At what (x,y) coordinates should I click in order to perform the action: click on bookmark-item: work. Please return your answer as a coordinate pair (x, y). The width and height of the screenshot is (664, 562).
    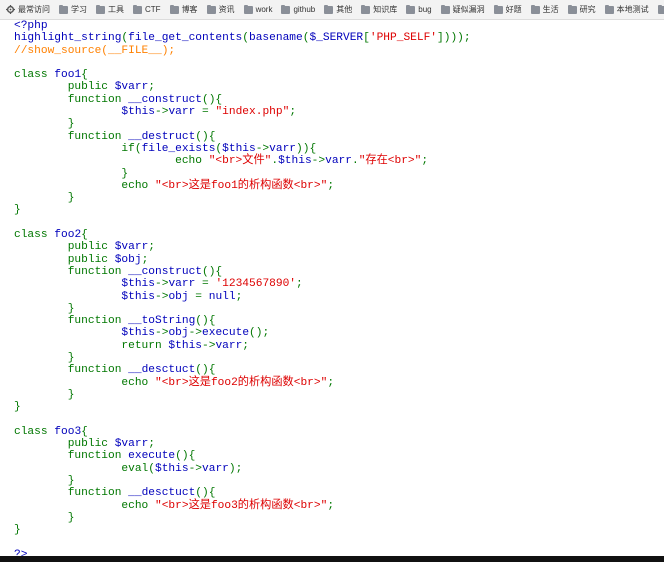
    Looking at the image, I should click on (258, 9).